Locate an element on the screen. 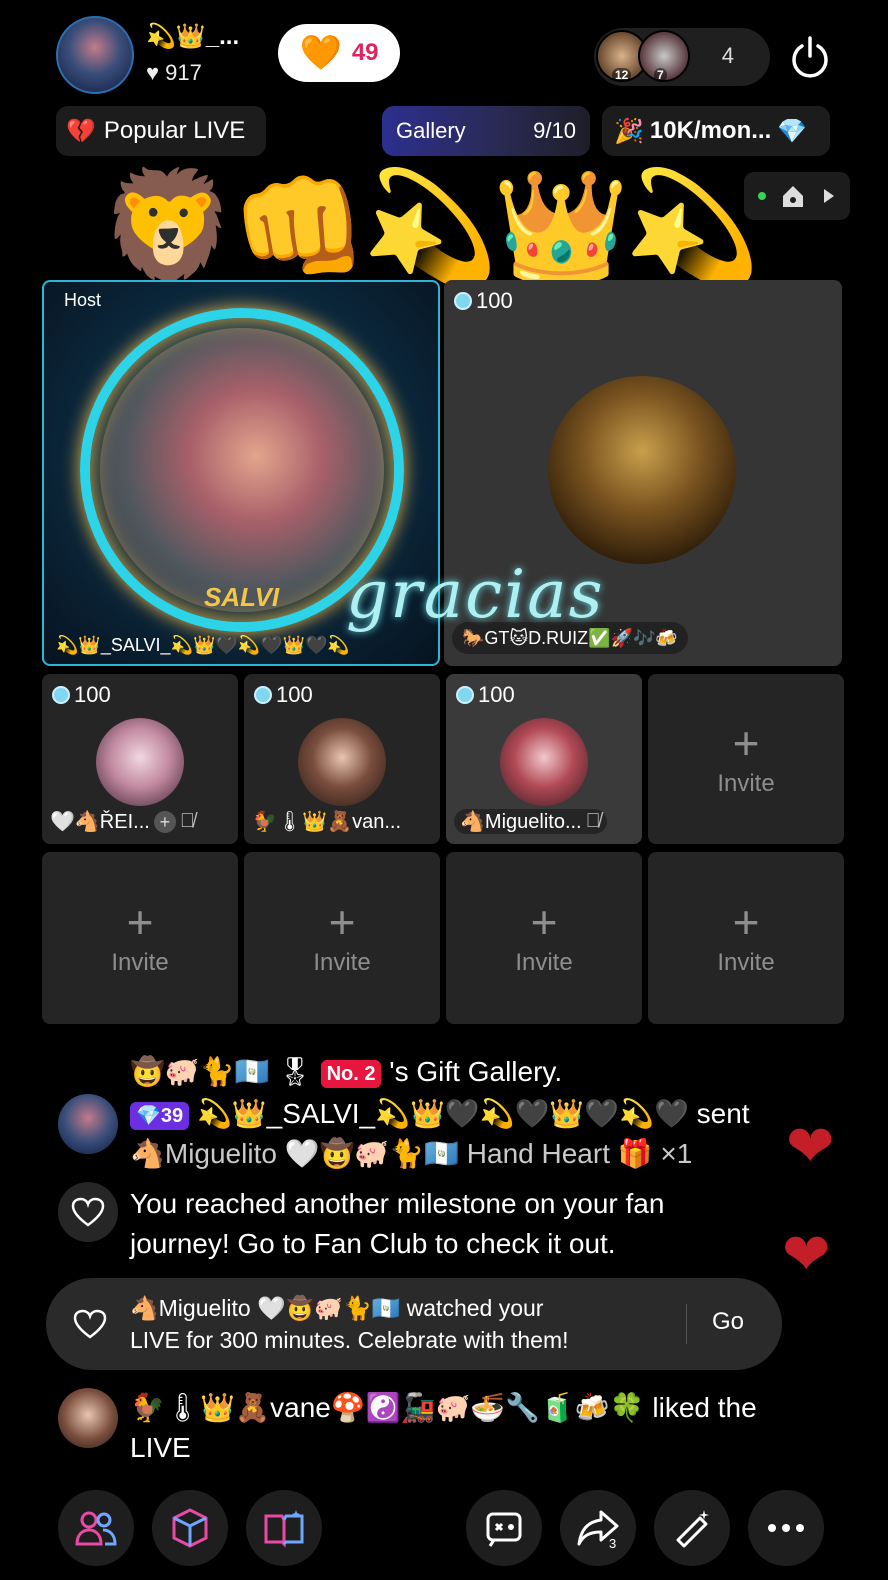 The image size is (888, 1580). chat-message-gift: 💎39 💫👑_SALVI_💫👑🖤💫🖤👑🖤💫🖤 sent is located at coordinates (440, 1114).